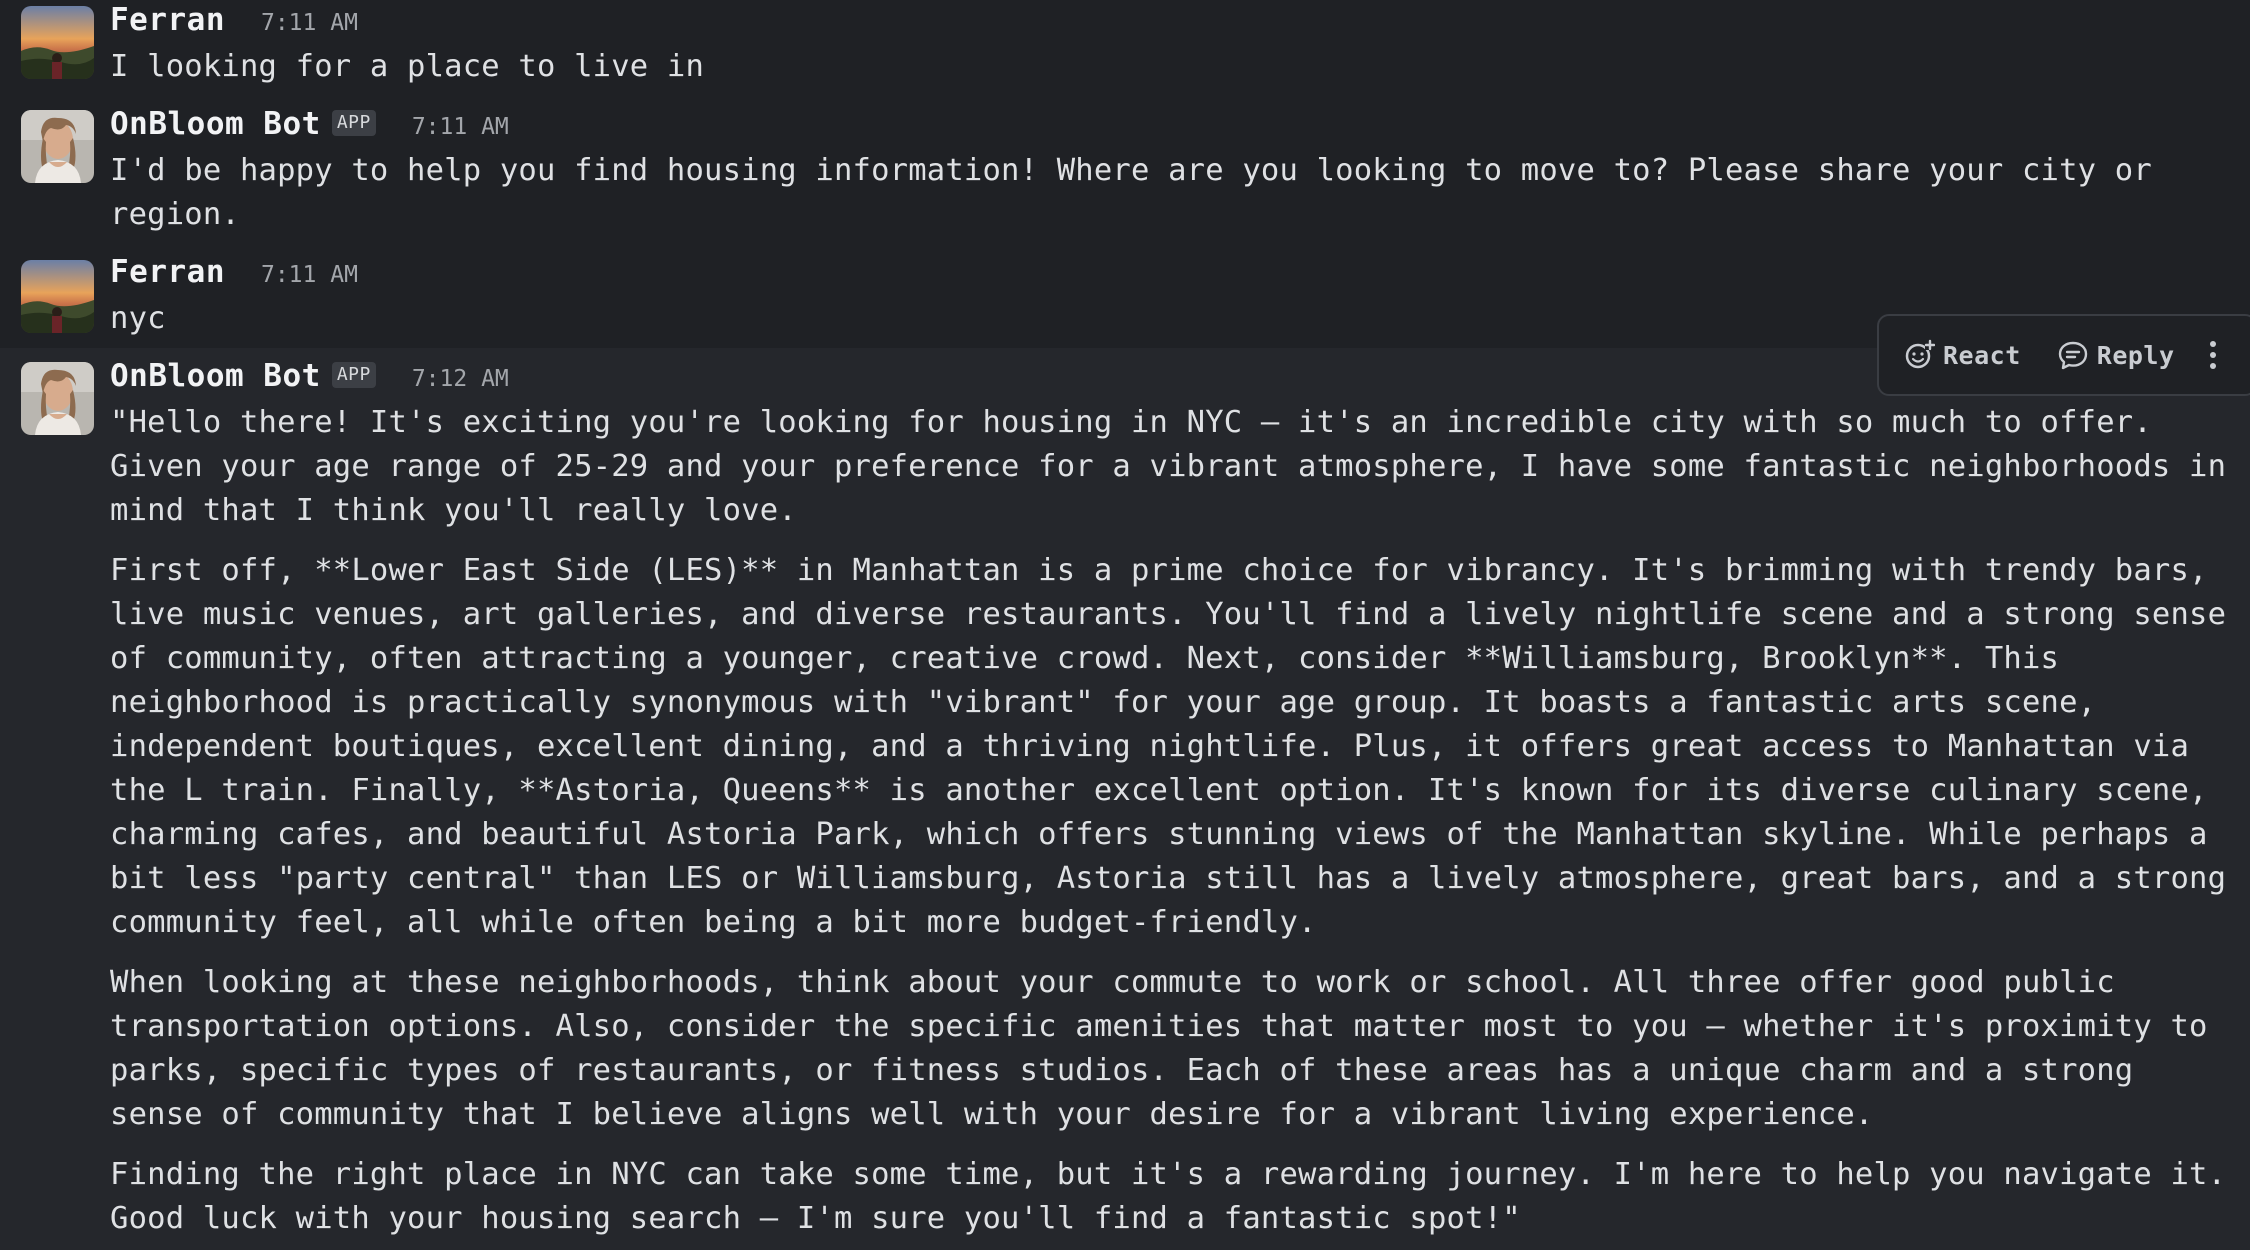 The height and width of the screenshot is (1250, 2250). What do you see at coordinates (1920, 354) in the screenshot?
I see `emoji-add-icon` at bounding box center [1920, 354].